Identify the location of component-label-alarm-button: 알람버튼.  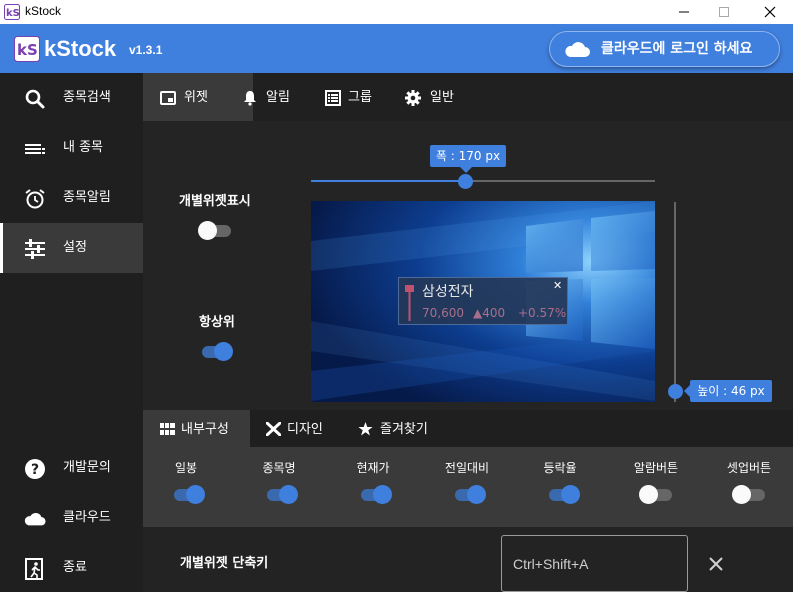
(656, 468).